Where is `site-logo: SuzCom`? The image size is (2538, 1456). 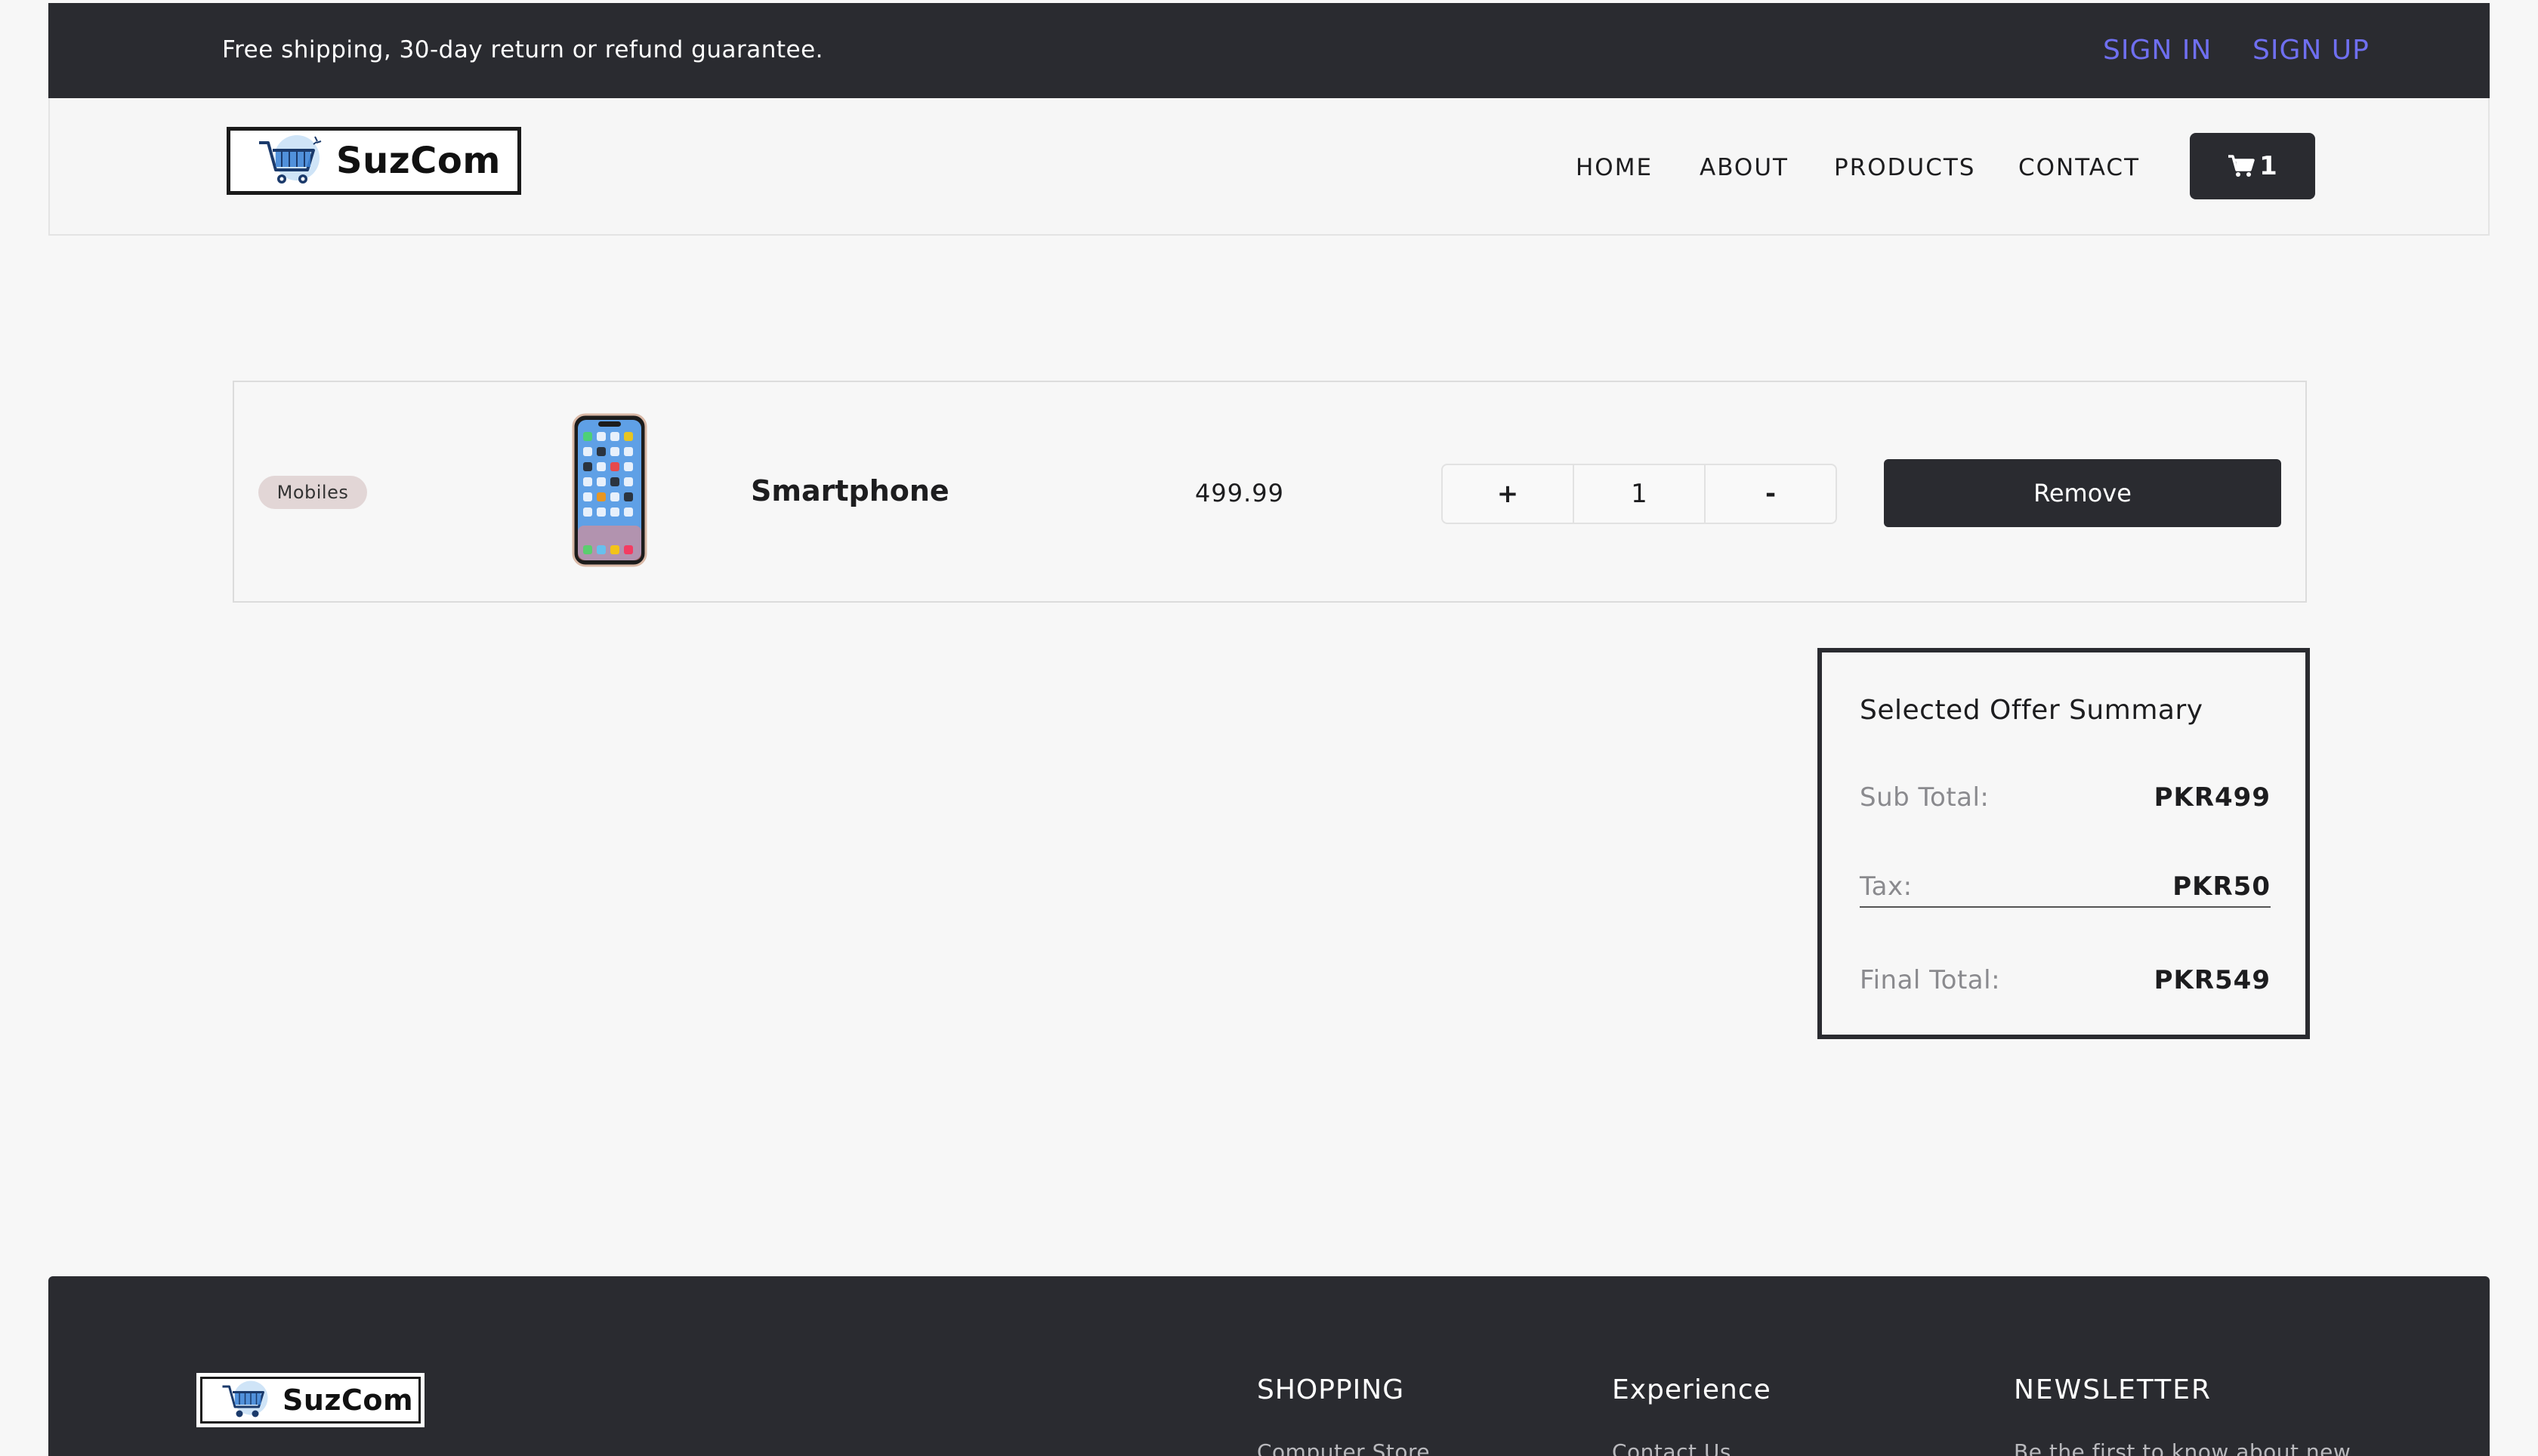
site-logo: SuzCom is located at coordinates (374, 161).